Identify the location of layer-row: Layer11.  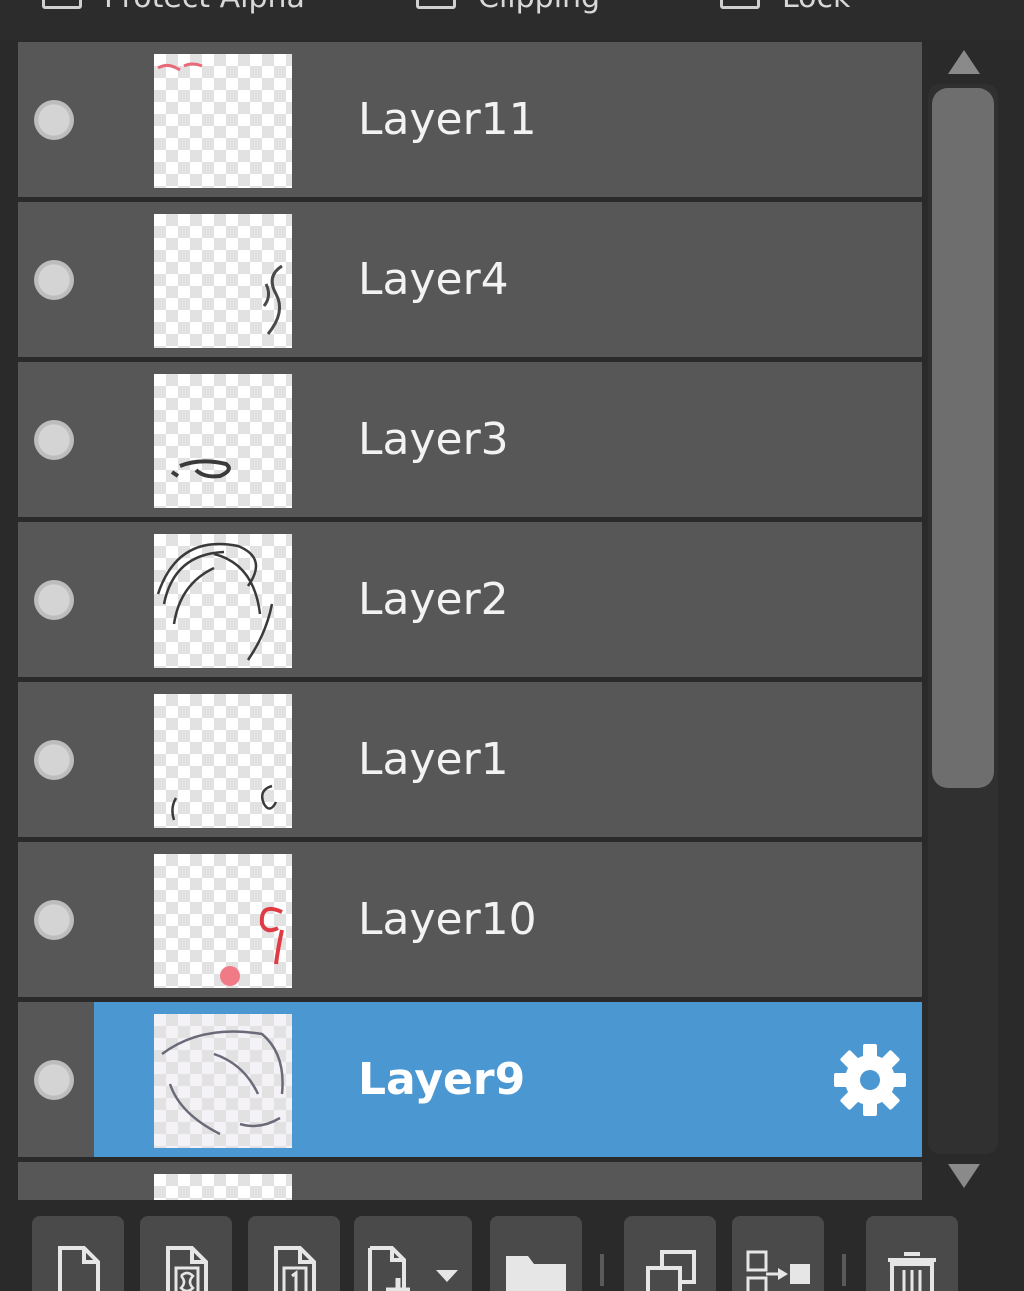
(470, 119).